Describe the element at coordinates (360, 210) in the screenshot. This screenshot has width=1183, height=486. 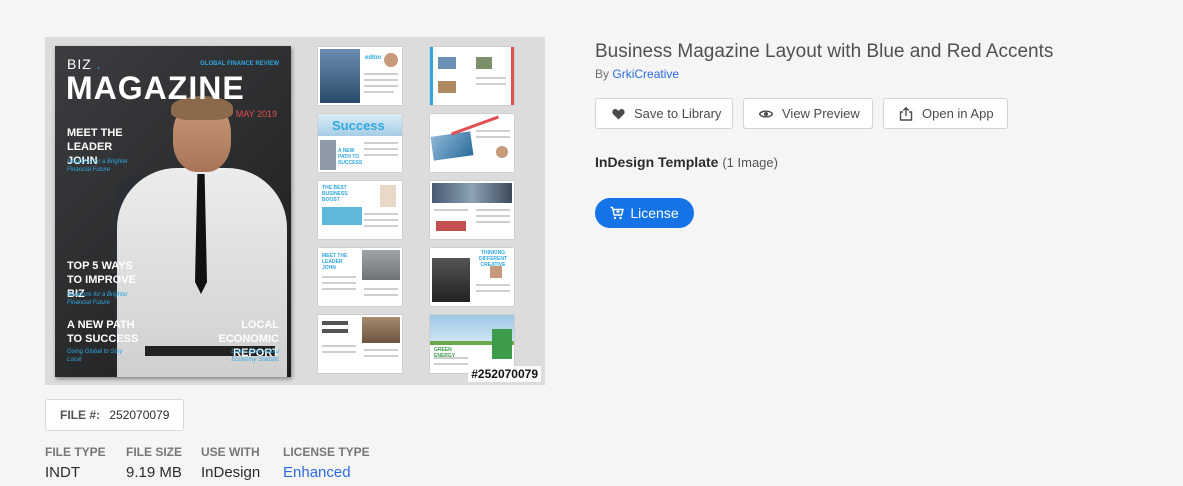
I see `spread-thumbnail: THE BEST BUSINESS BOOST` at that location.